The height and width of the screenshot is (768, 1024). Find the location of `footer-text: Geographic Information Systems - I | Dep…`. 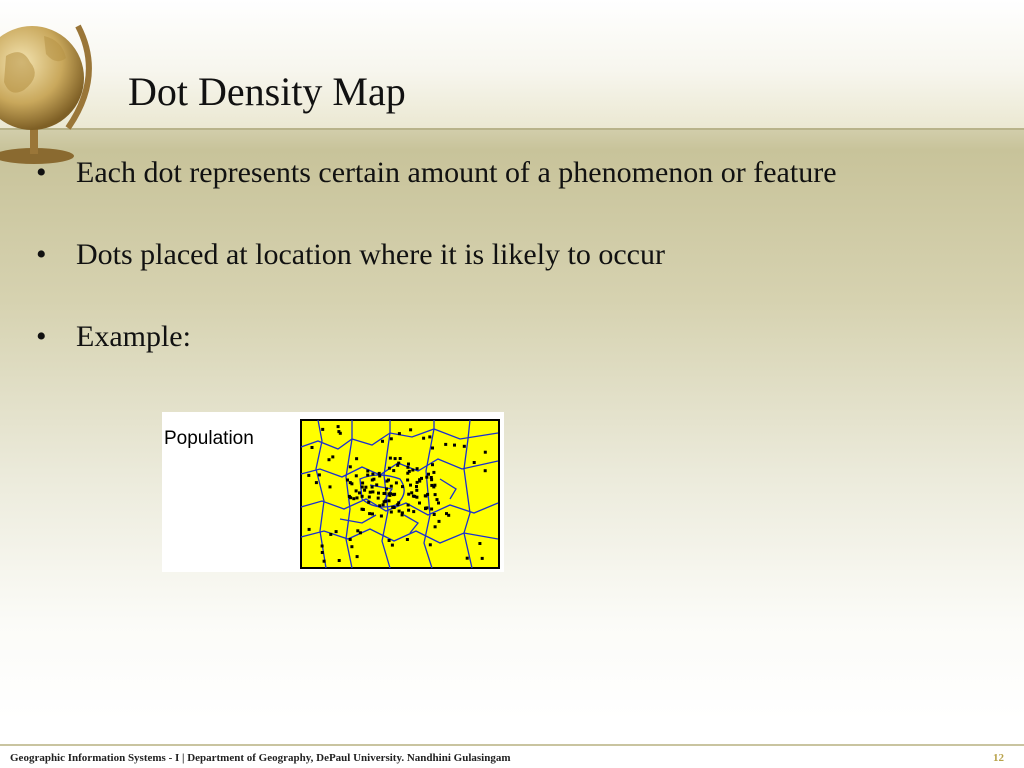

footer-text: Geographic Information Systems - I | Dep… is located at coordinates (260, 758).